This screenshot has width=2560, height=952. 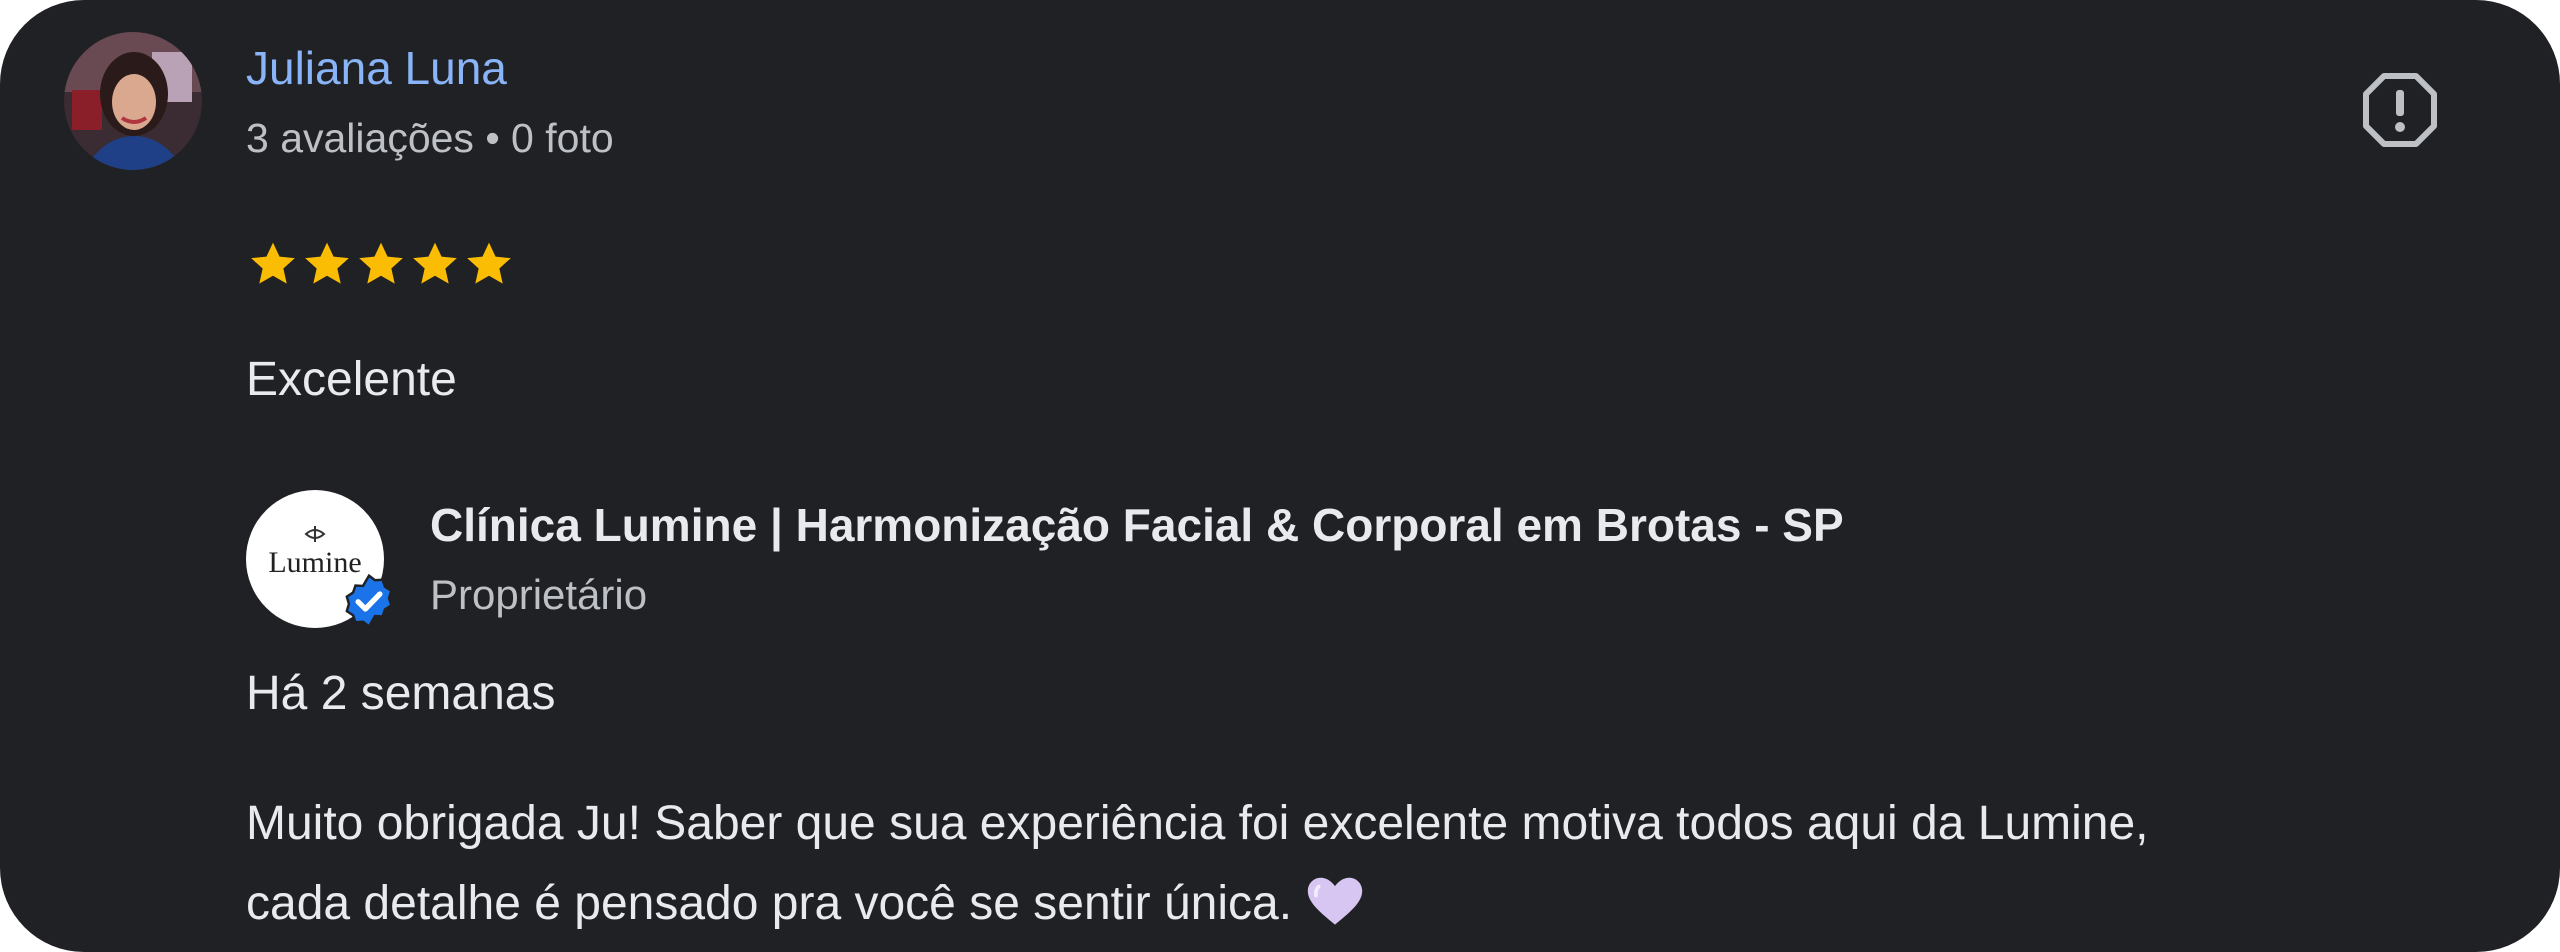 I want to click on reviewer-avatar, so click(x=133, y=101).